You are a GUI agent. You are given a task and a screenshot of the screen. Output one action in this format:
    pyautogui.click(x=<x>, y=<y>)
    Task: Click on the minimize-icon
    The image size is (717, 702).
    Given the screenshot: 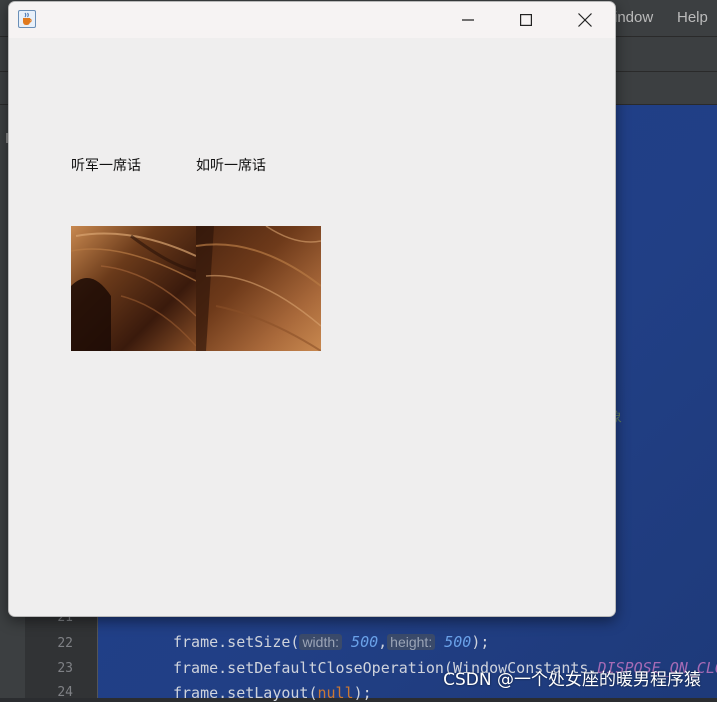 What is the action you would take?
    pyautogui.click(x=468, y=20)
    